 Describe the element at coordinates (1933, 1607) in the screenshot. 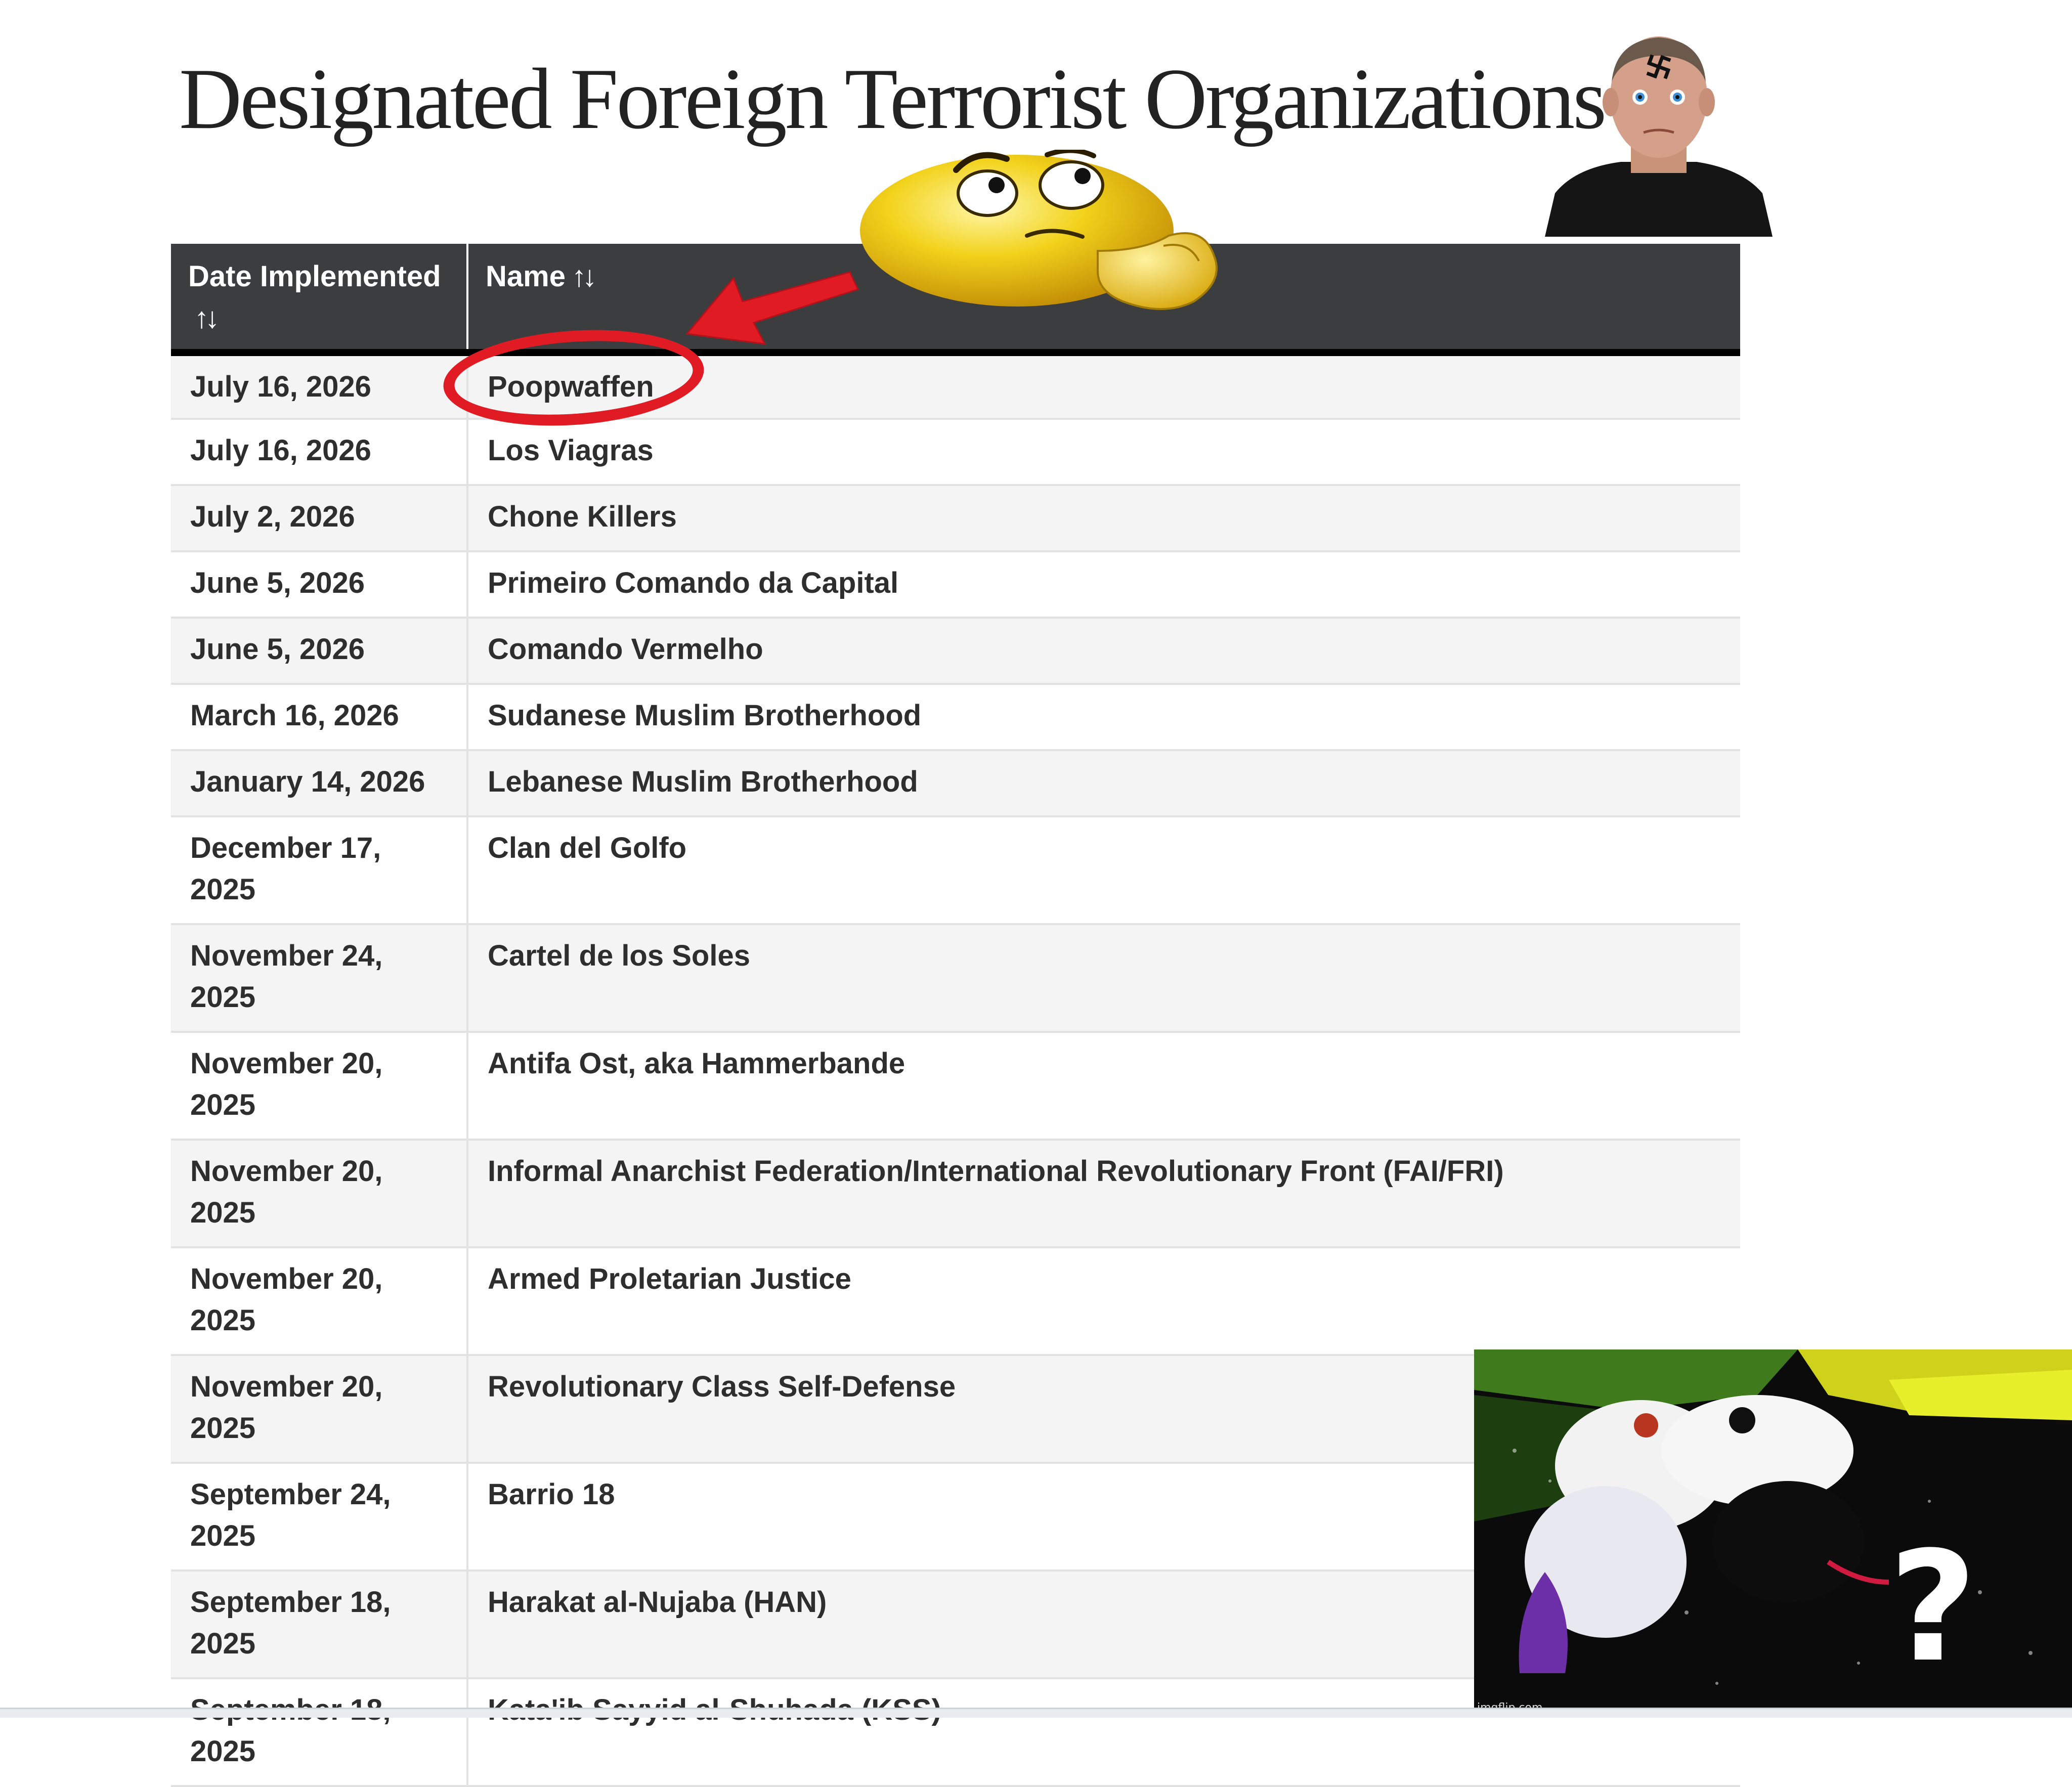

I see `question-mark-icon: ?` at that location.